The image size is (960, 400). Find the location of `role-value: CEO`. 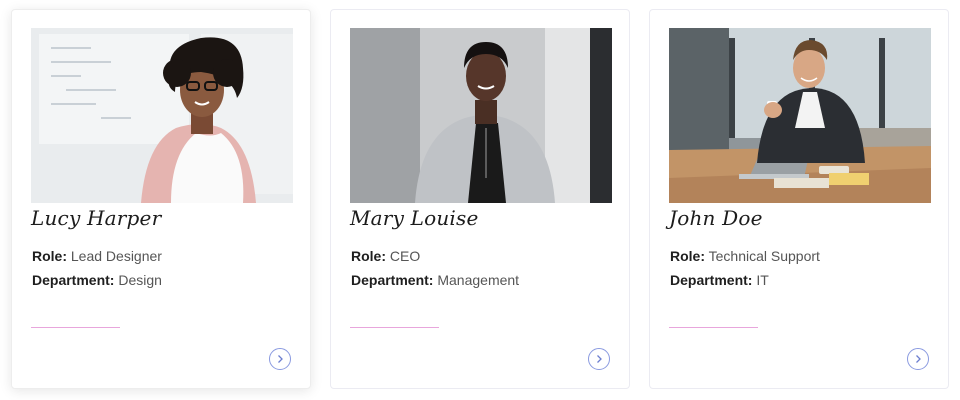

role-value: CEO is located at coordinates (405, 256).